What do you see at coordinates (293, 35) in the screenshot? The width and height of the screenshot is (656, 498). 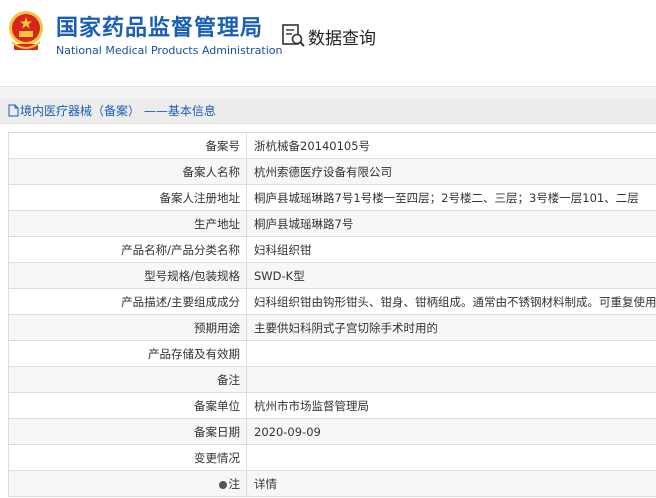 I see `document-search-icon` at bounding box center [293, 35].